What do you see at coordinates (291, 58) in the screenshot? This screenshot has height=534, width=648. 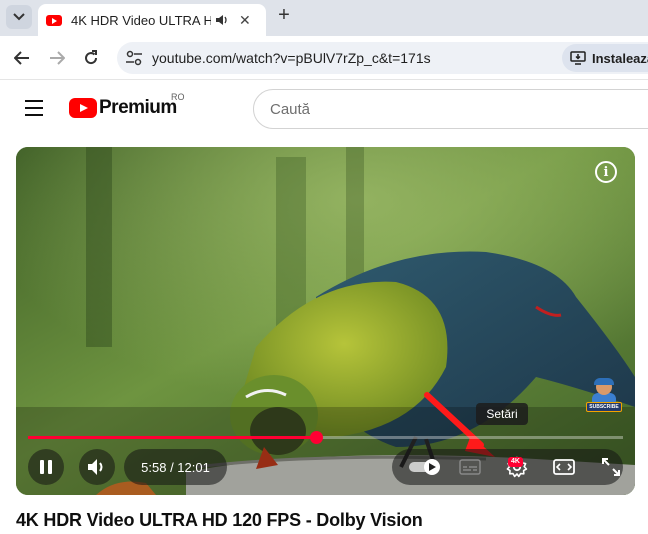 I see `address-url: youtube.com/watch?v=pBUlV7rZp_c&t=171s` at bounding box center [291, 58].